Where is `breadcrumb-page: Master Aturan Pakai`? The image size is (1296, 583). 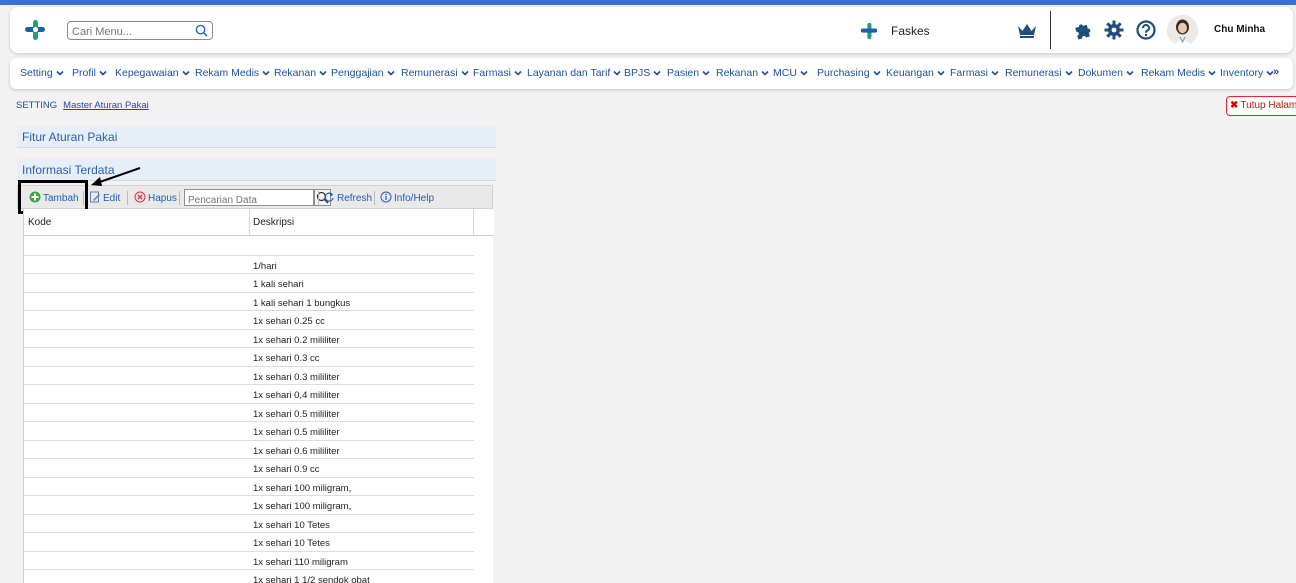 breadcrumb-page: Master Aturan Pakai is located at coordinates (106, 105).